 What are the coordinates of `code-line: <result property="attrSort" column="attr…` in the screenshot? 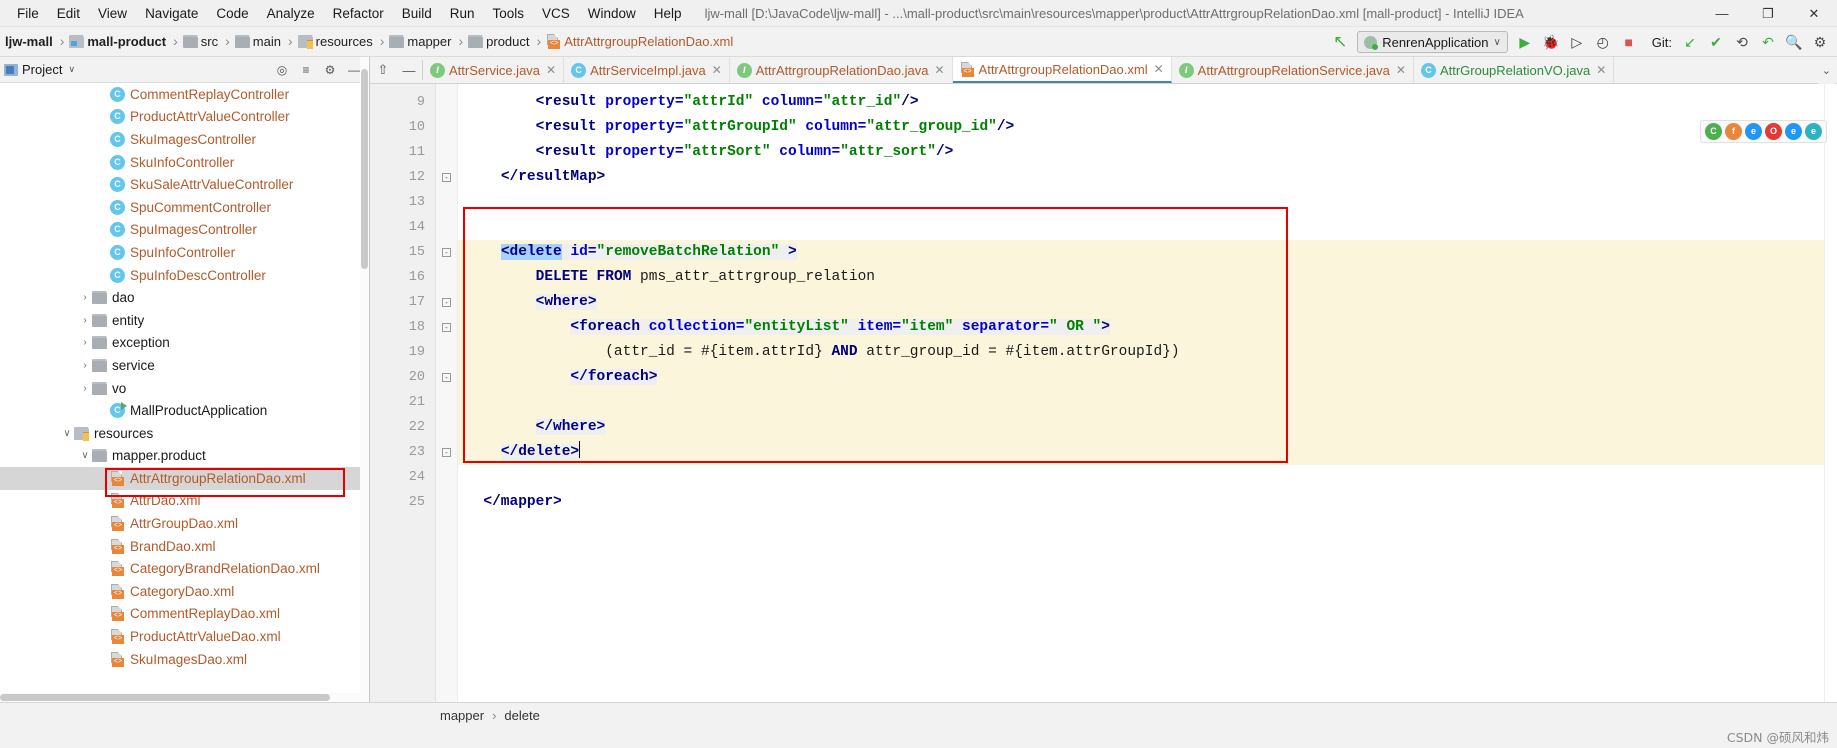 It's located at (1147, 152).